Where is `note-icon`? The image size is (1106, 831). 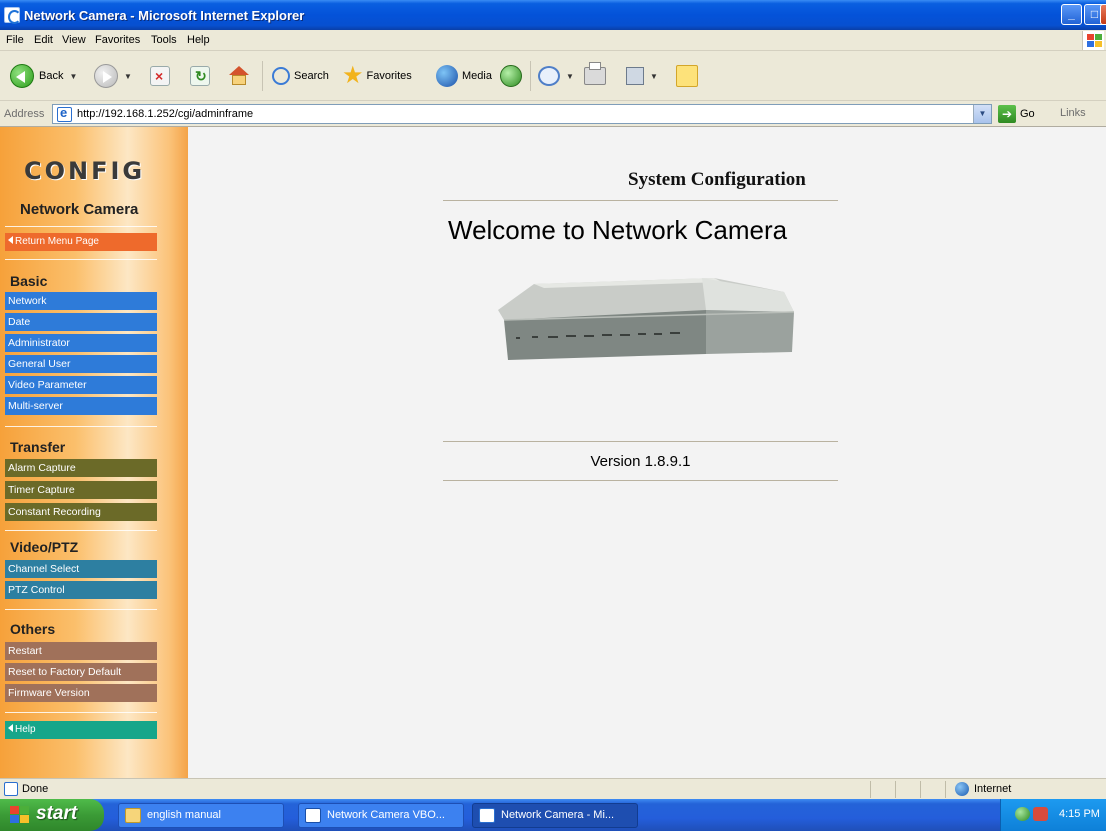 note-icon is located at coordinates (687, 76).